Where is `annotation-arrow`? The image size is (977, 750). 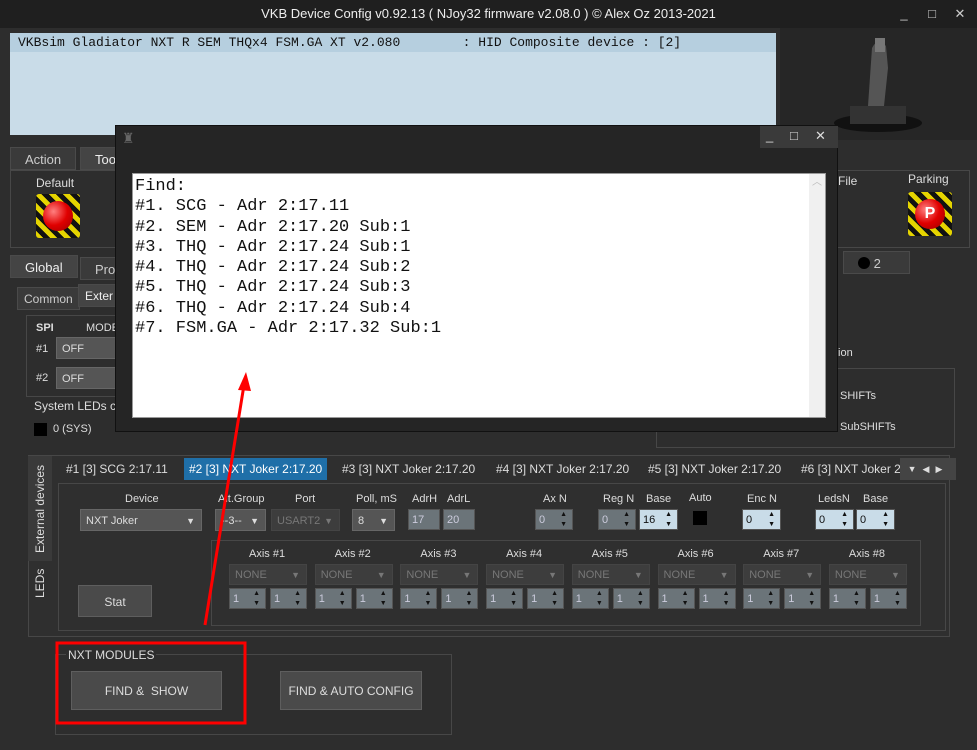 annotation-arrow is located at coordinates (224, 505).